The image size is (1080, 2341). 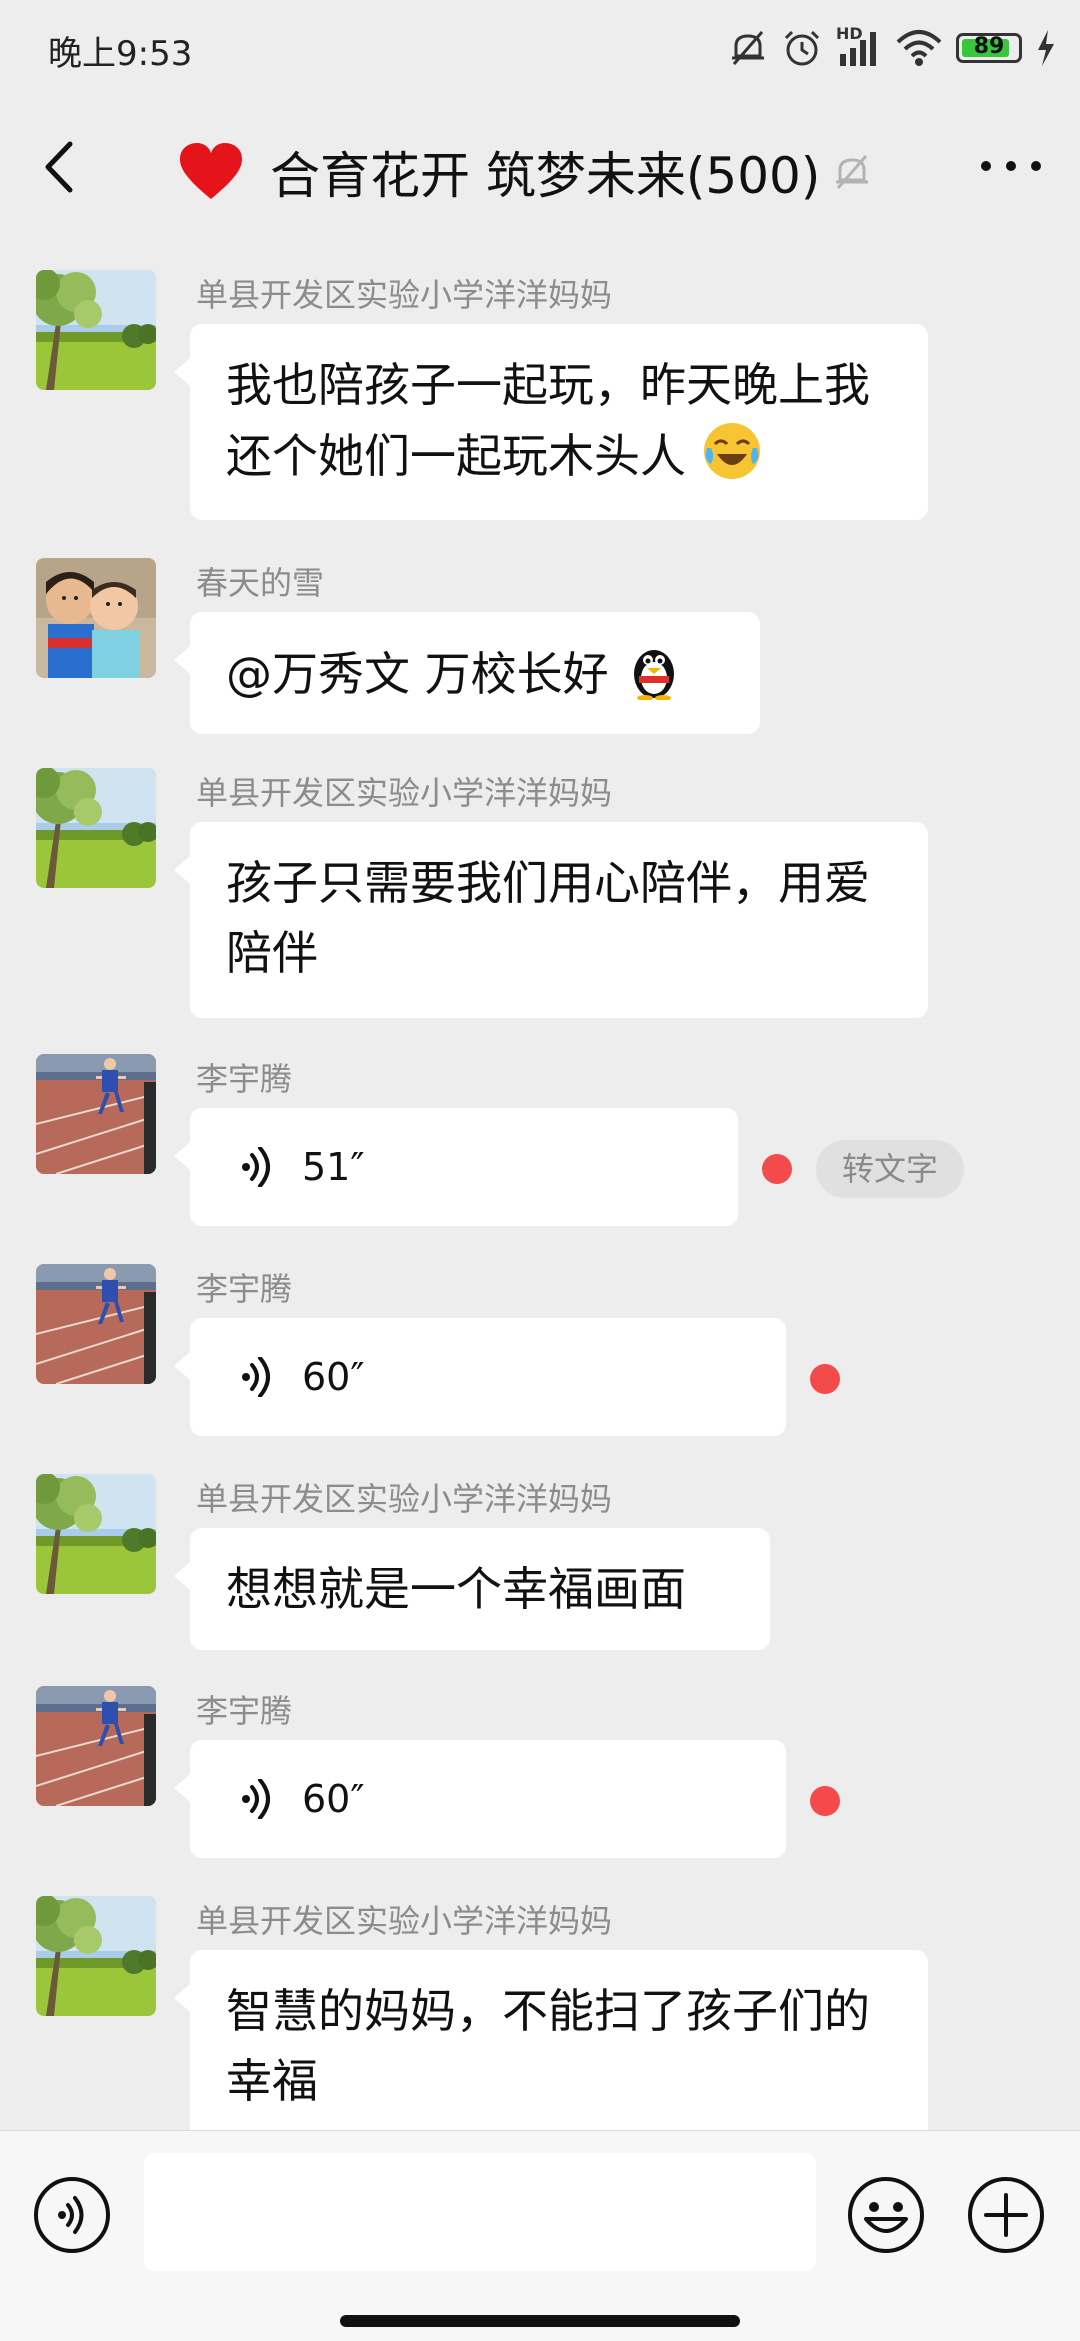 What do you see at coordinates (540, 2321) in the screenshot?
I see `home-indicator` at bounding box center [540, 2321].